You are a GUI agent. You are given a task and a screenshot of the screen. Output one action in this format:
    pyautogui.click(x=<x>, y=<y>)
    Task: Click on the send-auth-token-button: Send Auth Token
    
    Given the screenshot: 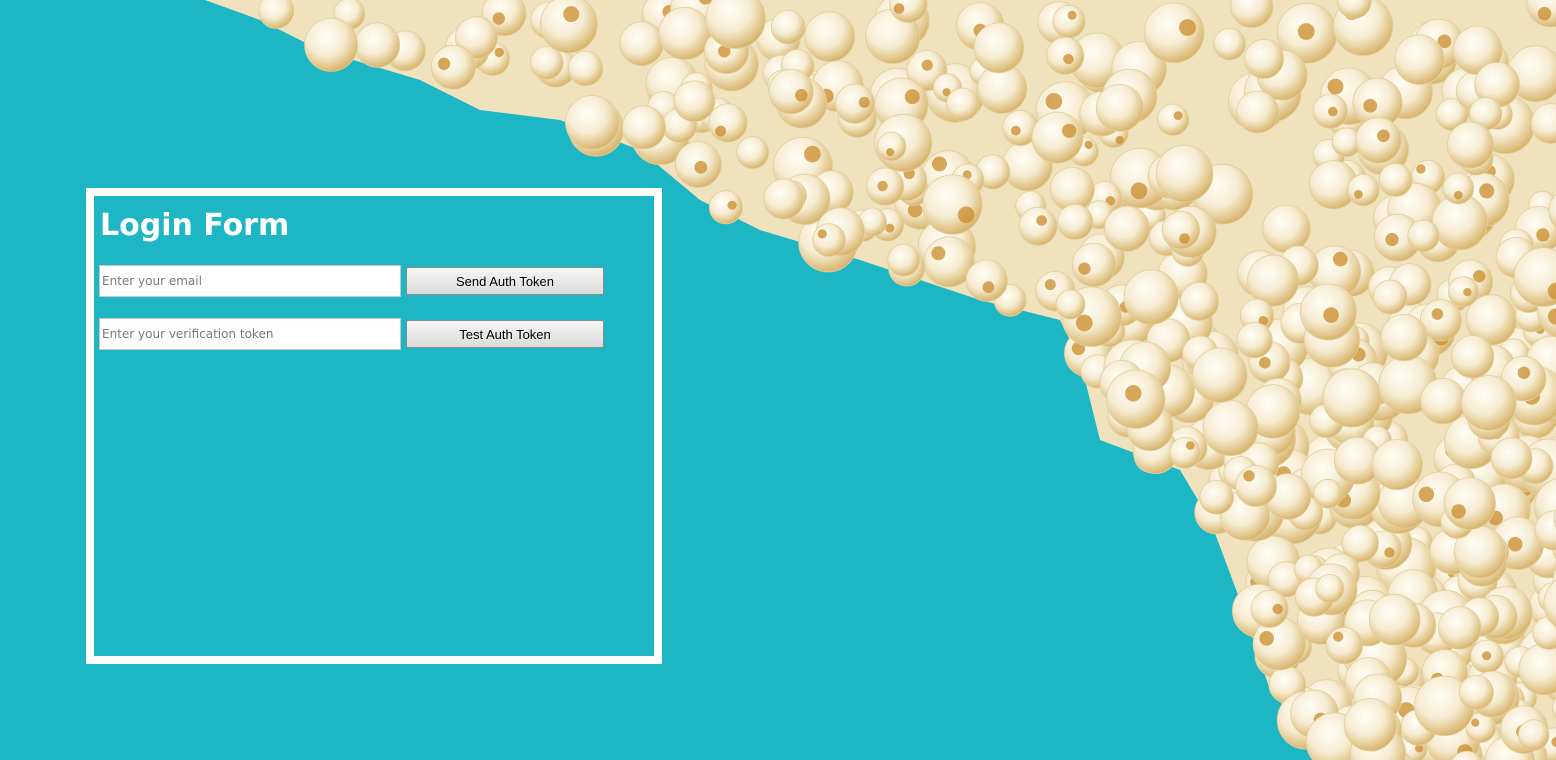 What is the action you would take?
    pyautogui.click(x=505, y=281)
    